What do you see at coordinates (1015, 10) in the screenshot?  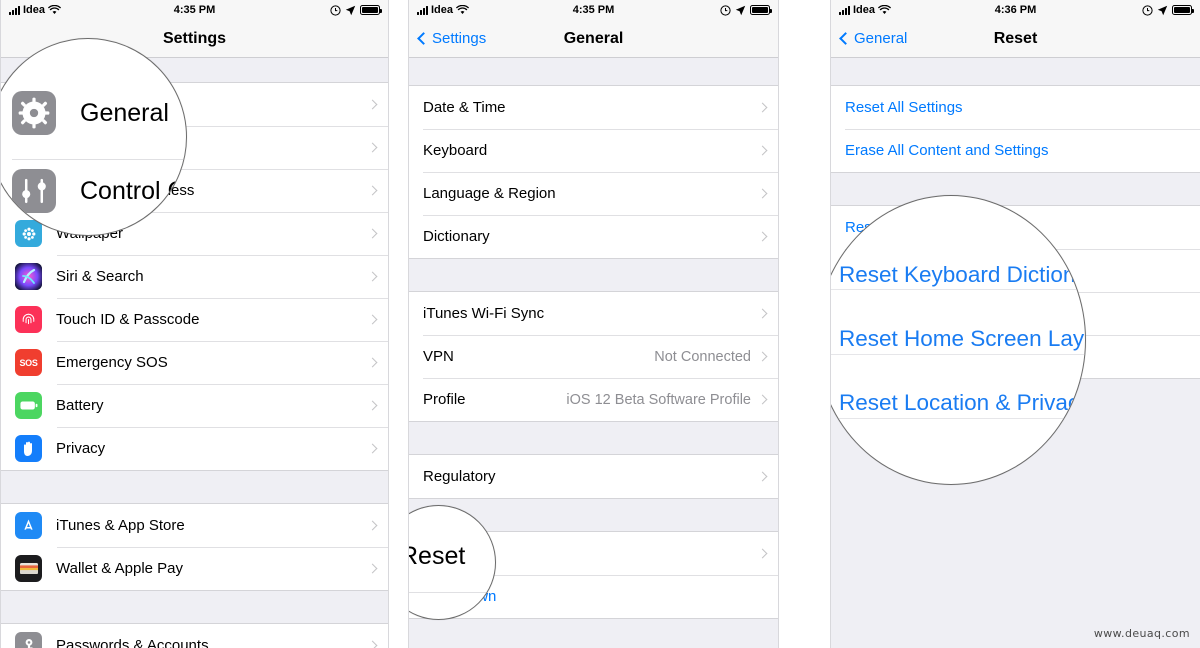 I see `status-bar: Idea 4:36 PM` at bounding box center [1015, 10].